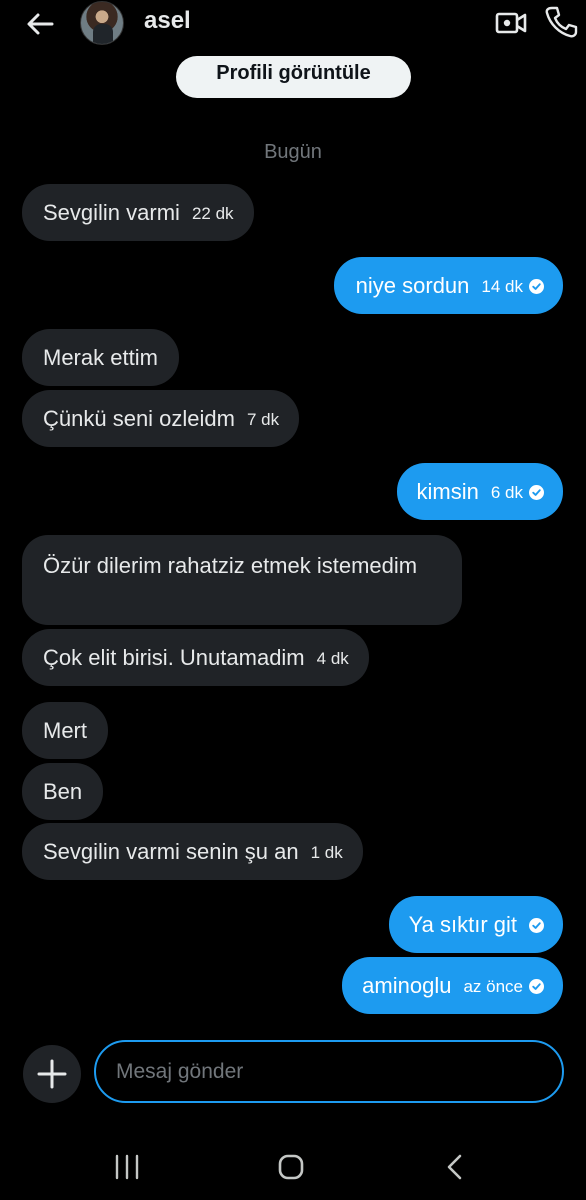 This screenshot has width=586, height=1200. Describe the element at coordinates (561, 22) in the screenshot. I see `phone-icon` at that location.